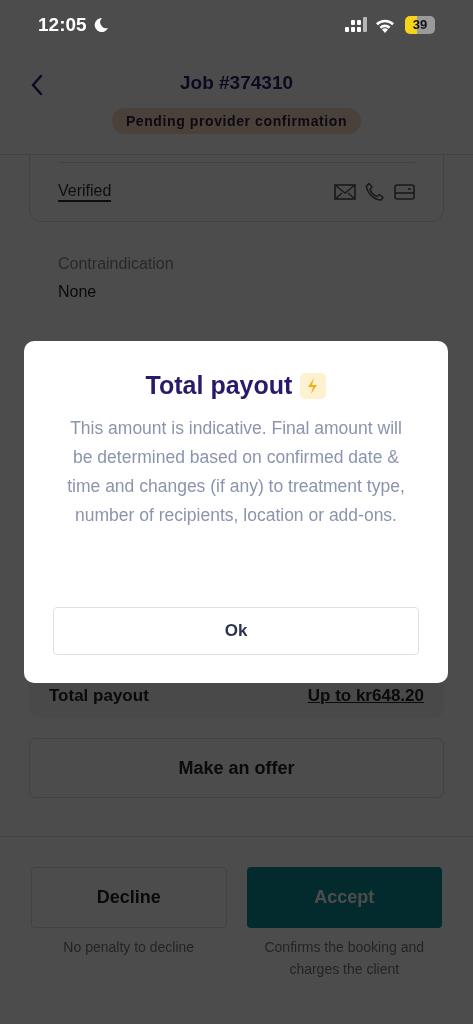 This screenshot has width=473, height=1024. What do you see at coordinates (313, 385) in the screenshot?
I see `lightning-icon` at bounding box center [313, 385].